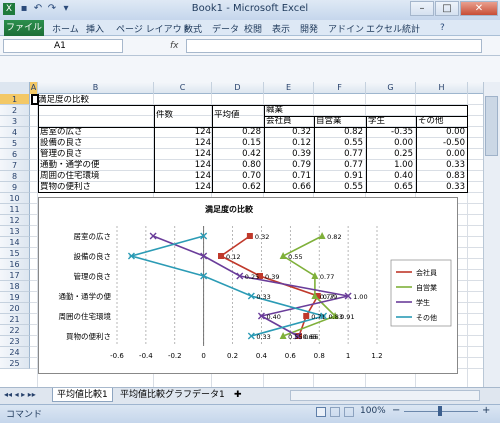 This screenshot has width=500, height=423. Describe the element at coordinates (15, 297) in the screenshot. I see `row-header: 19` at that location.